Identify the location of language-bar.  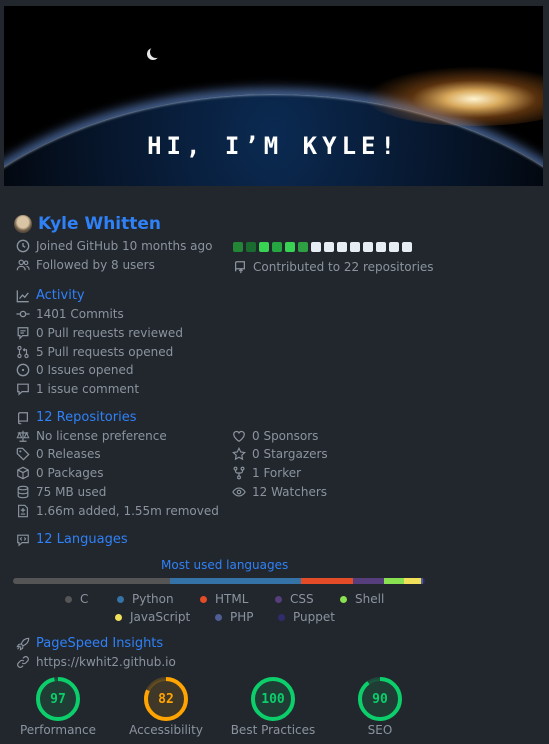
(219, 581).